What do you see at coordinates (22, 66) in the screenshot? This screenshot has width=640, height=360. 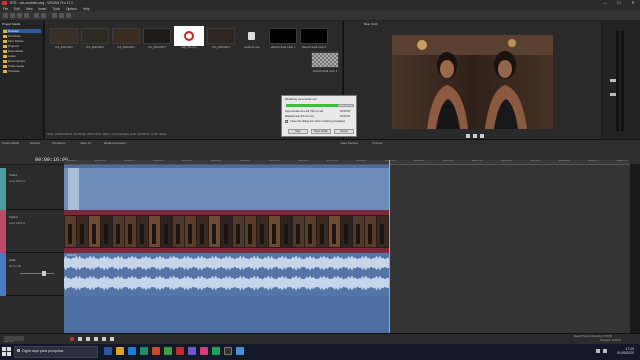 I see `tree-item: Vídeo Aulas` at bounding box center [22, 66].